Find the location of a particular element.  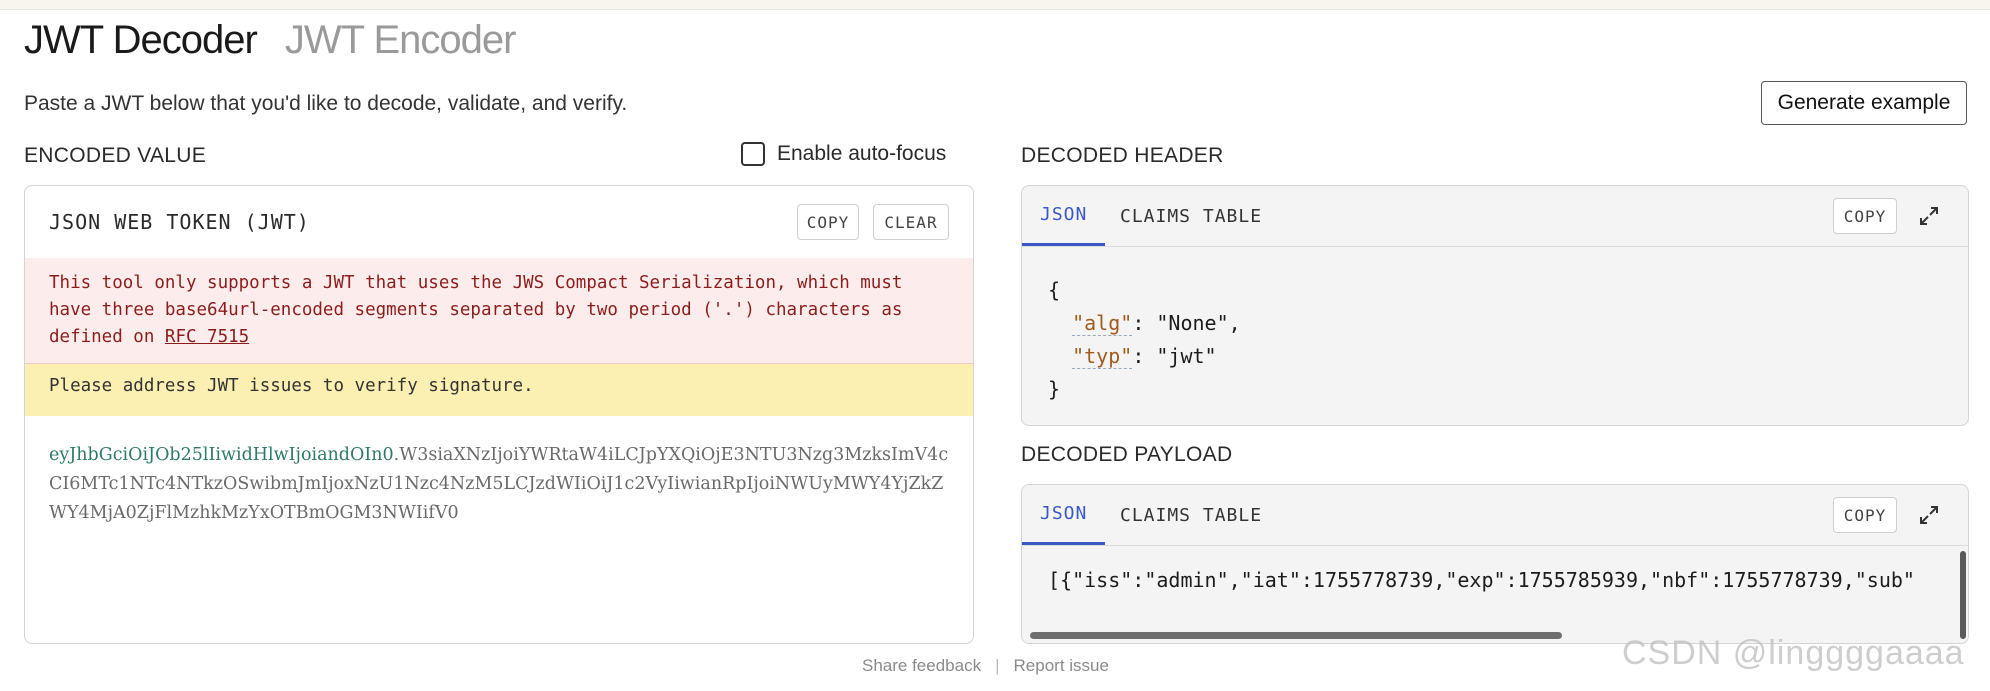

json-key-alg: "alg" is located at coordinates (1102, 323).